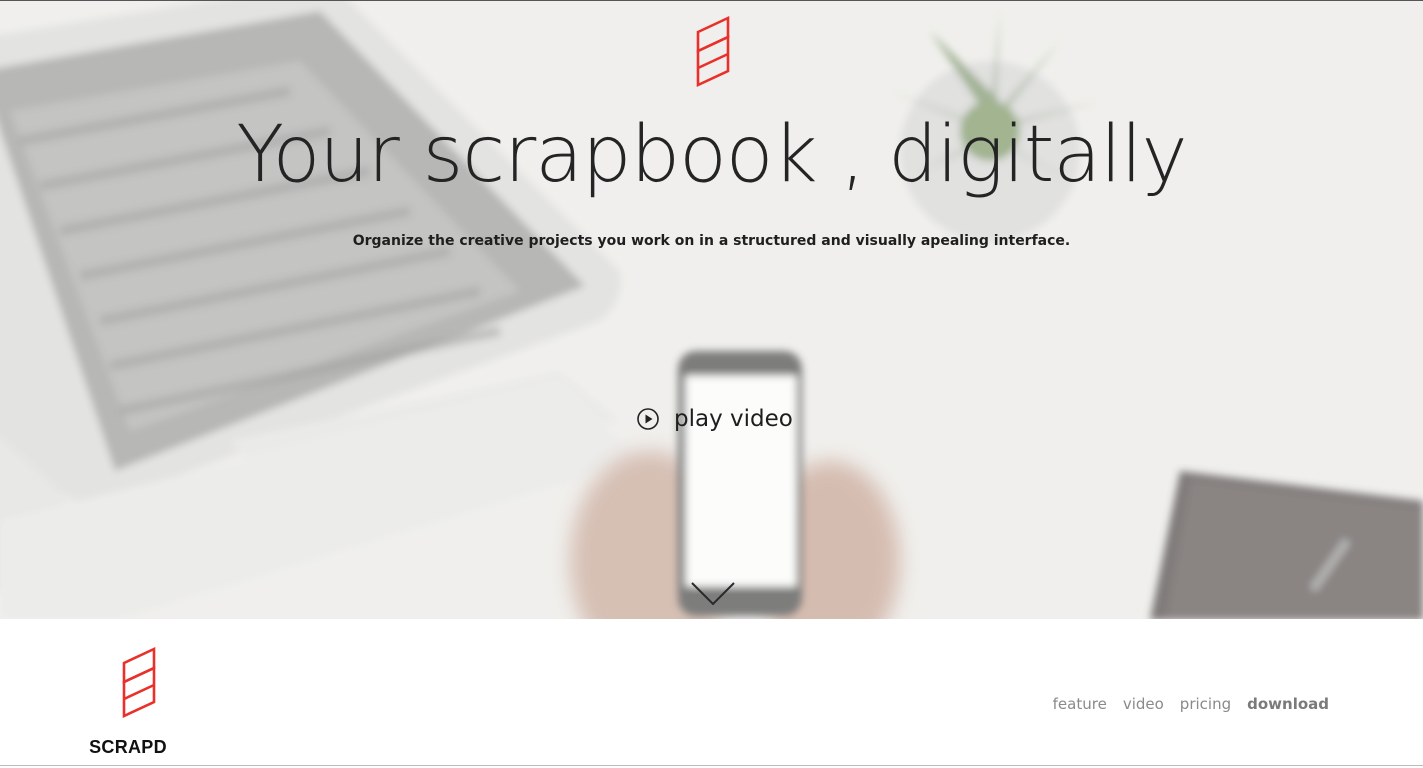 This screenshot has height=768, width=1423. I want to click on nav-link-pricing: pricing, so click(1205, 704).